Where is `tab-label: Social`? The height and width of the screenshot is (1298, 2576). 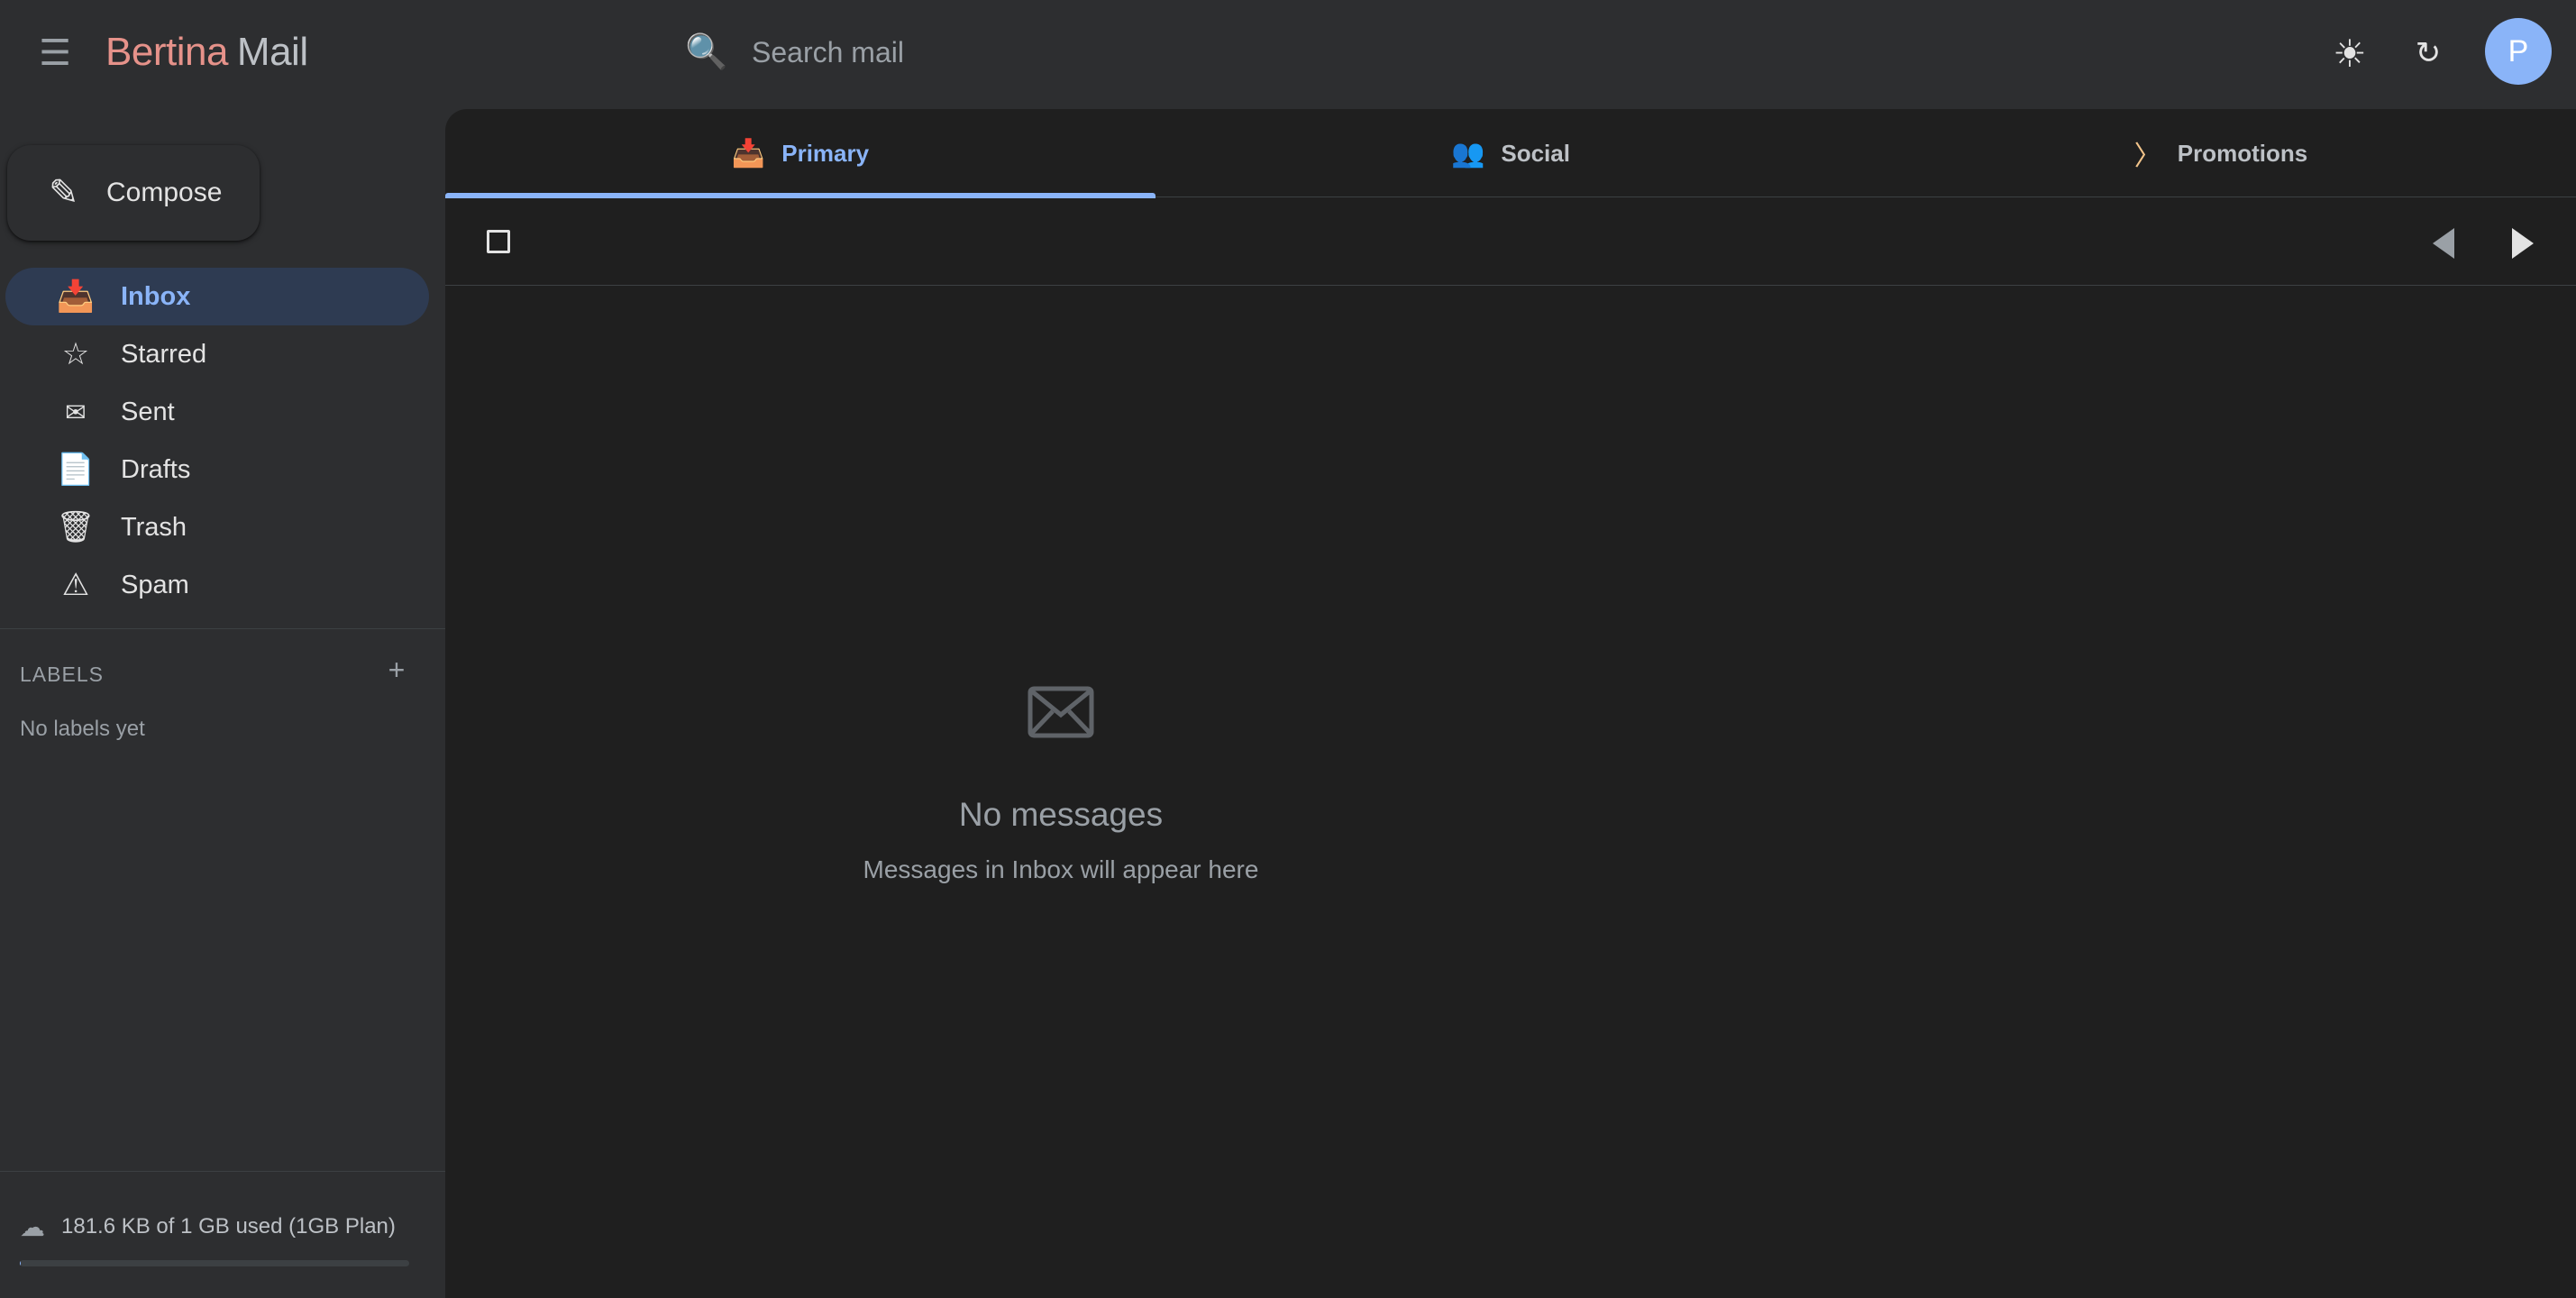 tab-label: Social is located at coordinates (1535, 153).